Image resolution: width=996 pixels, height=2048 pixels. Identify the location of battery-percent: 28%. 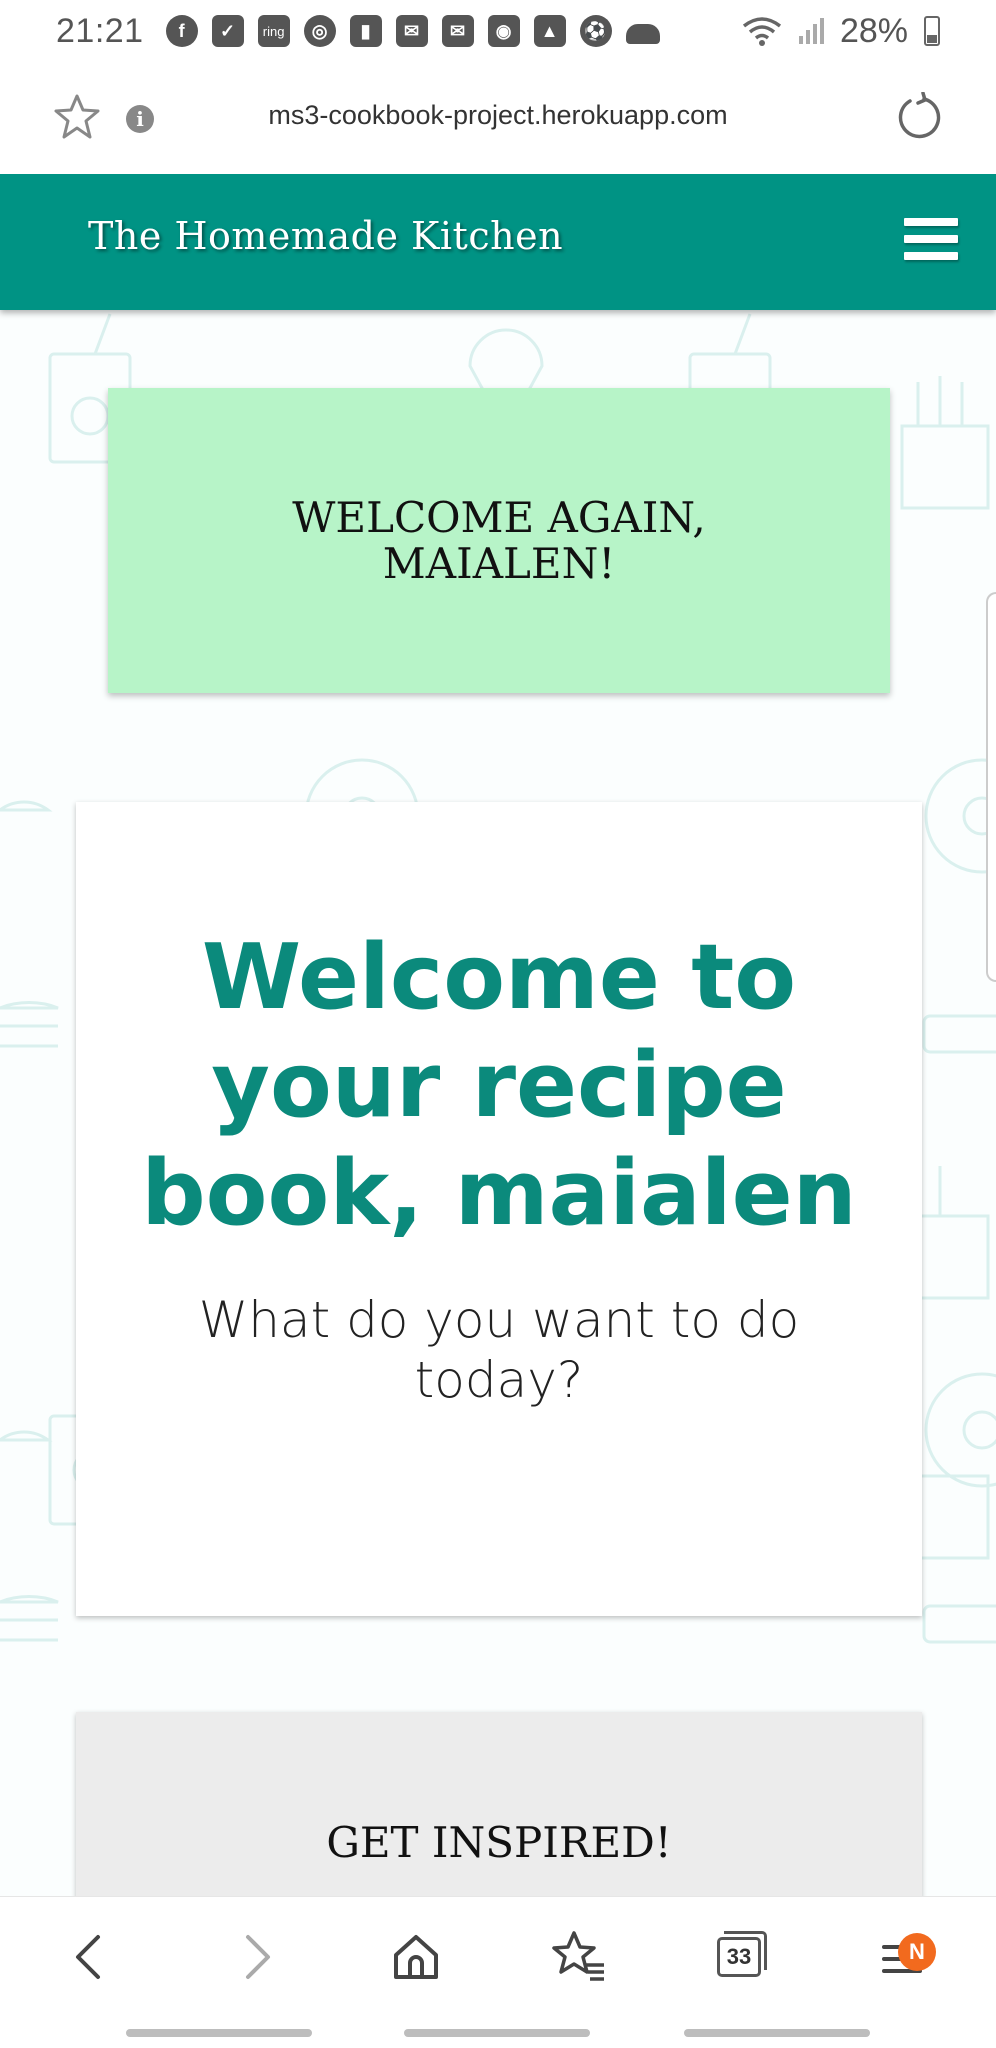
(873, 30).